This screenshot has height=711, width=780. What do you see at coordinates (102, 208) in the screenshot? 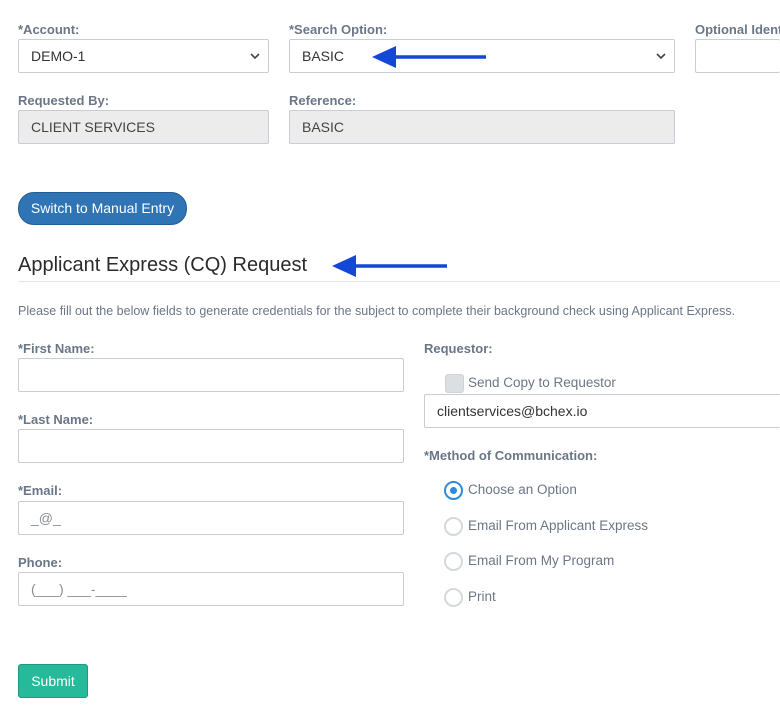
I see `switch-to-manual-entry-button: Switch to Manual Entry` at bounding box center [102, 208].